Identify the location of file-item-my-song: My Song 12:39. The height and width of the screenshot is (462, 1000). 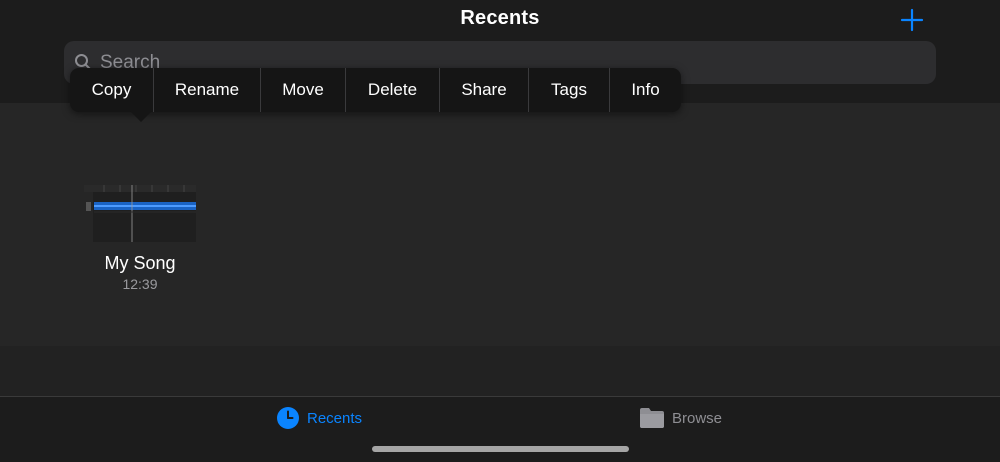
(140, 240).